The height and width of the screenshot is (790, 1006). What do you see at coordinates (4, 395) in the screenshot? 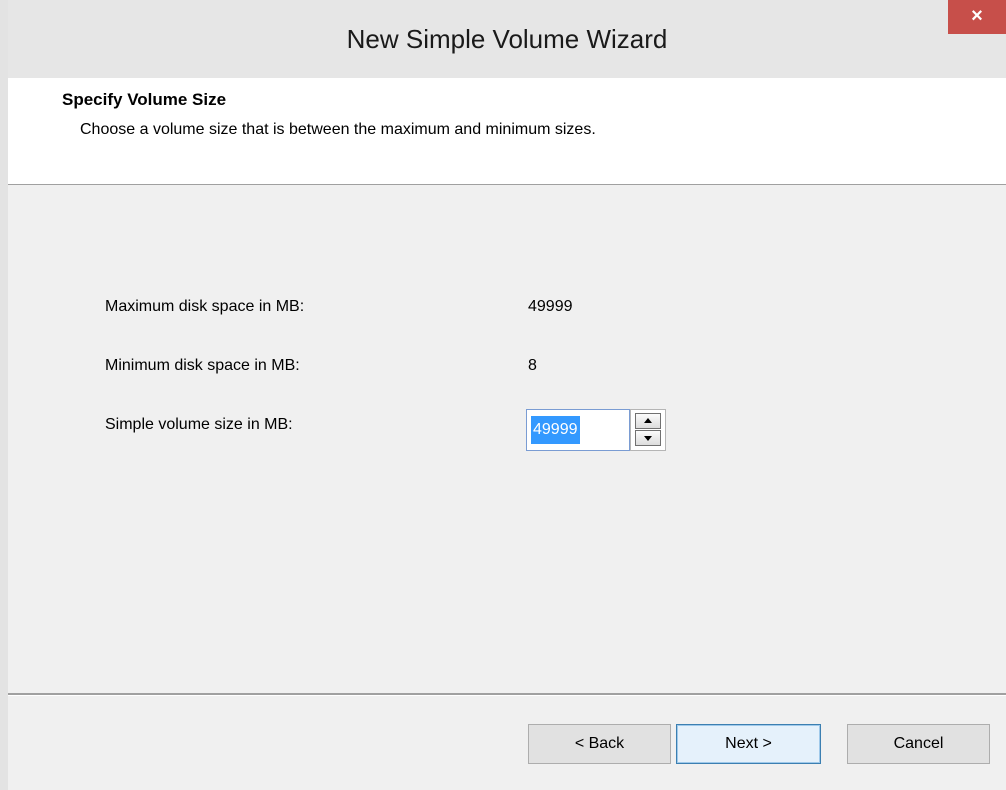
I see `window-left-edge` at bounding box center [4, 395].